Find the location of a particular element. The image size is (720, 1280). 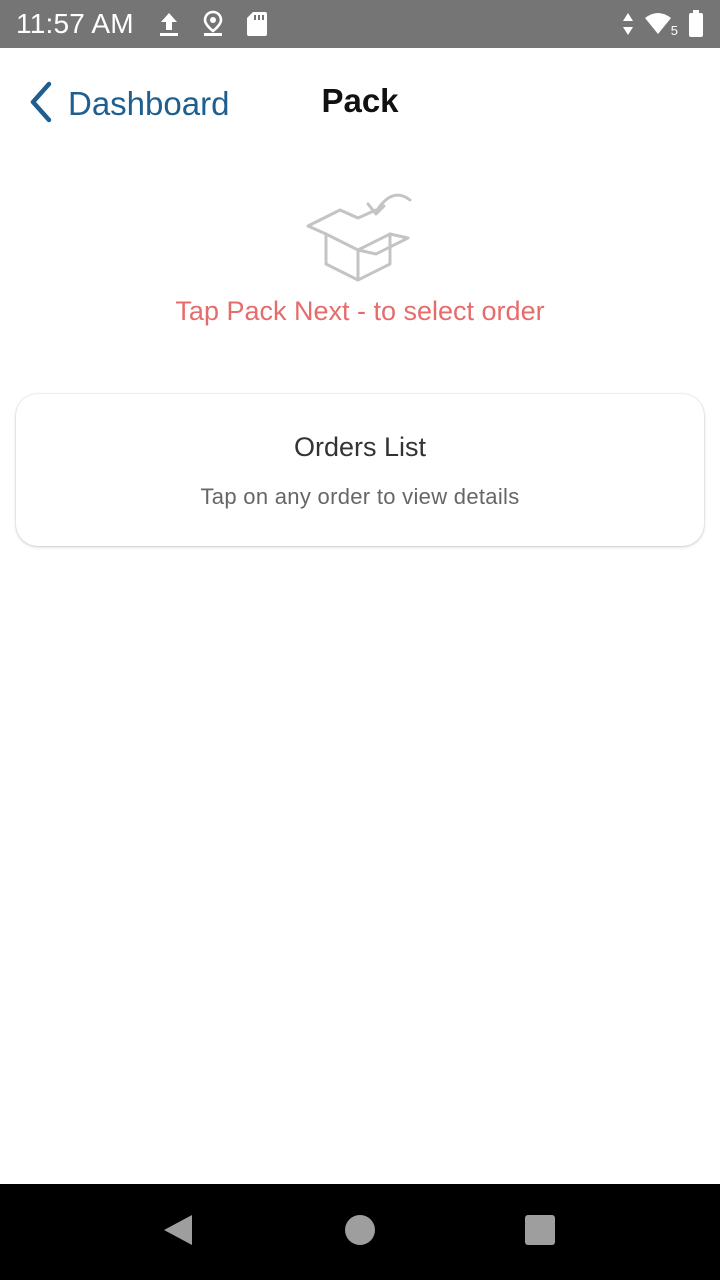

upload-icon is located at coordinates (169, 24).